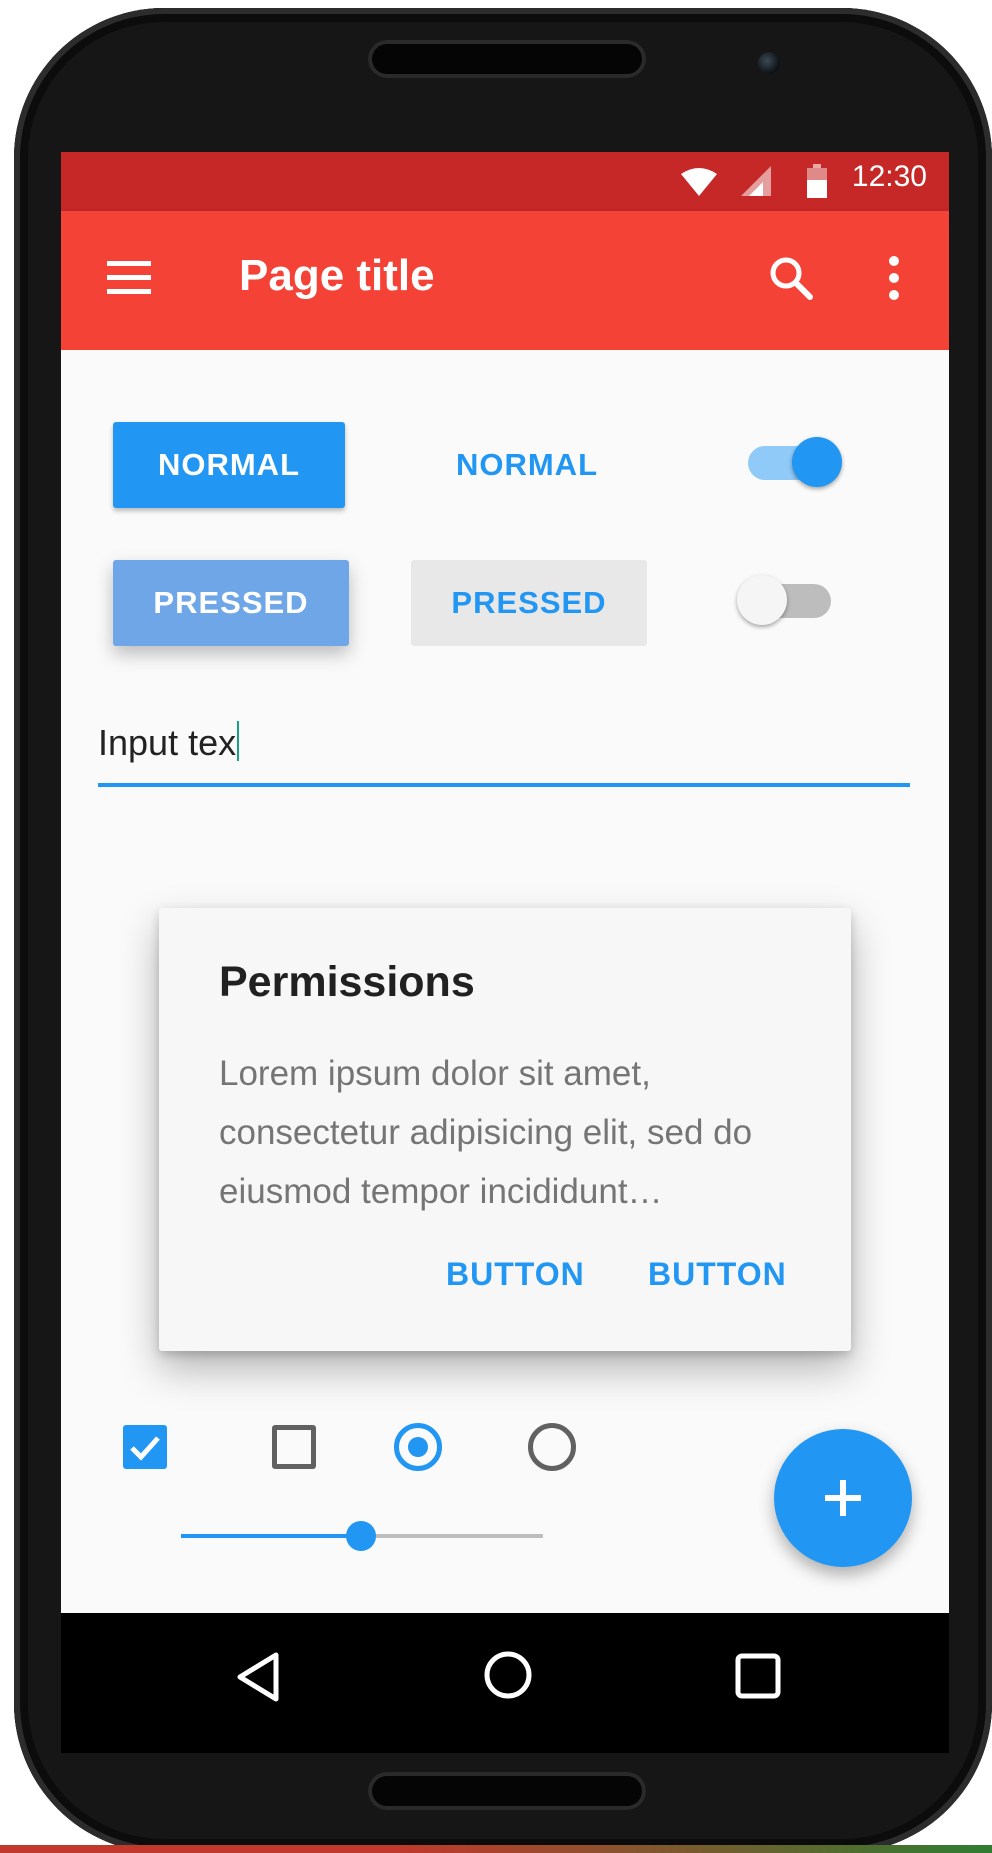  What do you see at coordinates (894, 280) in the screenshot?
I see `more-vert-icon` at bounding box center [894, 280].